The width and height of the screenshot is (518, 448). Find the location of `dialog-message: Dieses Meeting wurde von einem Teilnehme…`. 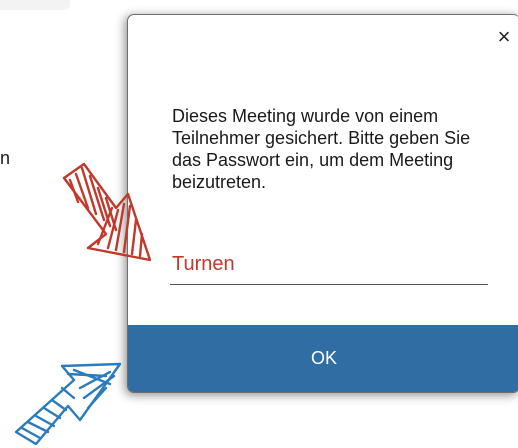

dialog-message: Dieses Meeting wurde von einem Teilnehme… is located at coordinates (321, 149).